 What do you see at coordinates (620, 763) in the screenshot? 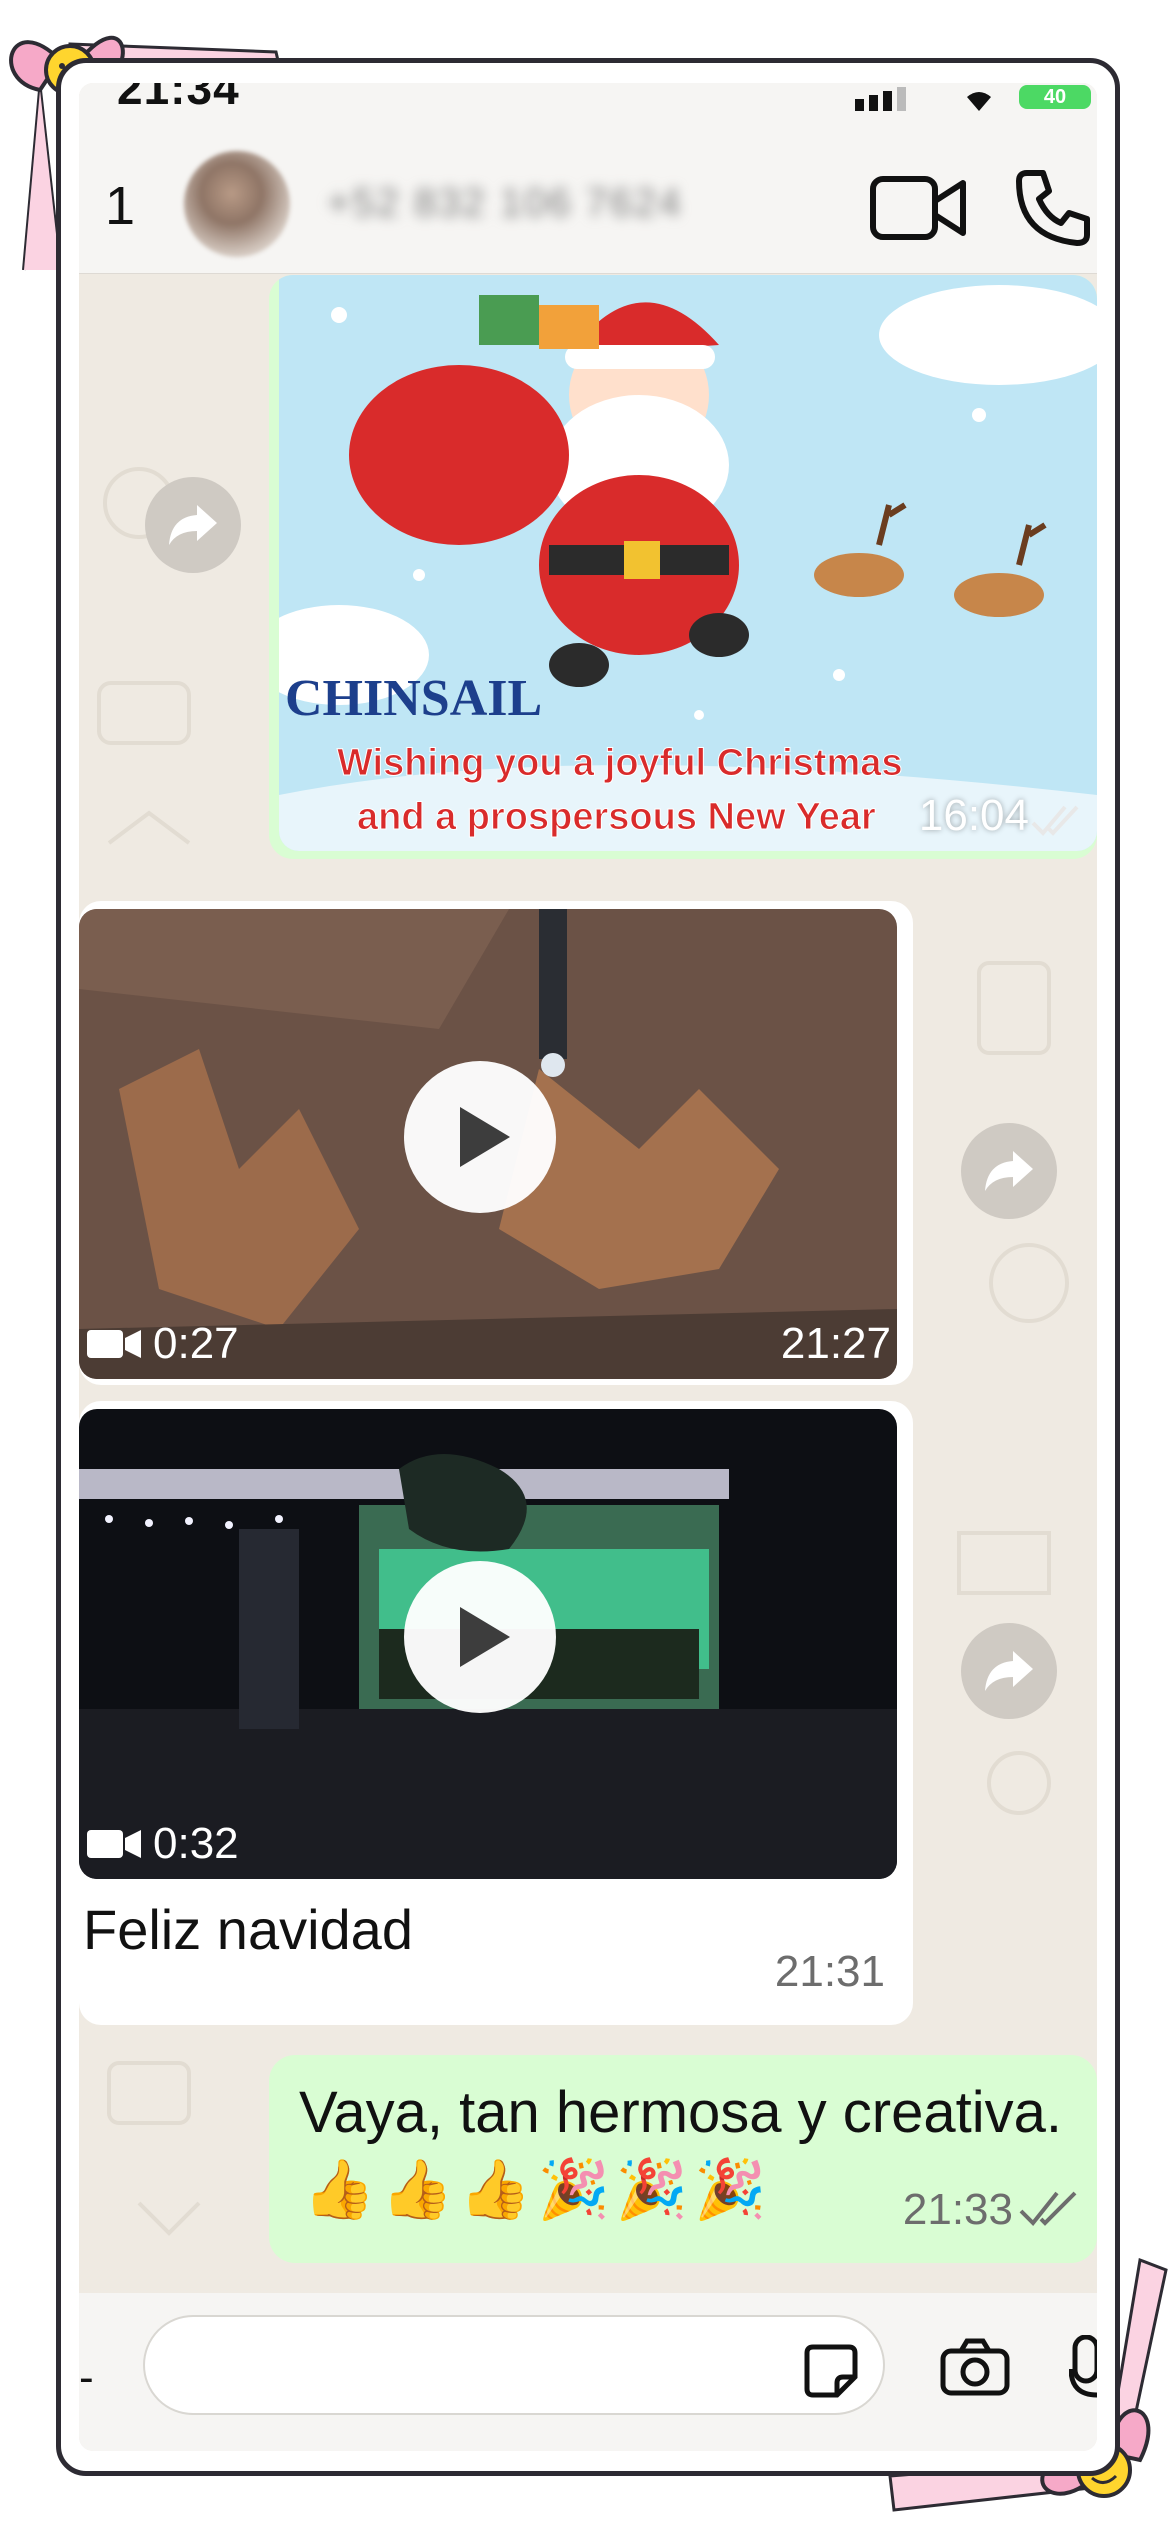
I see `card-line1: Wishing you a joyful Christmas` at bounding box center [620, 763].